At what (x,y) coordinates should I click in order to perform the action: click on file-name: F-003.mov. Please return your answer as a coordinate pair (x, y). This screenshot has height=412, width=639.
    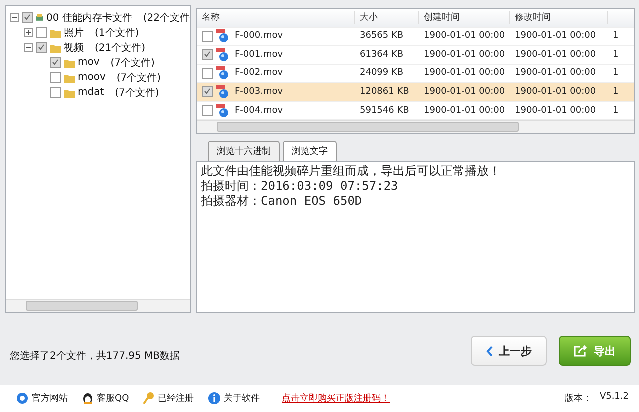
    Looking at the image, I should click on (259, 91).